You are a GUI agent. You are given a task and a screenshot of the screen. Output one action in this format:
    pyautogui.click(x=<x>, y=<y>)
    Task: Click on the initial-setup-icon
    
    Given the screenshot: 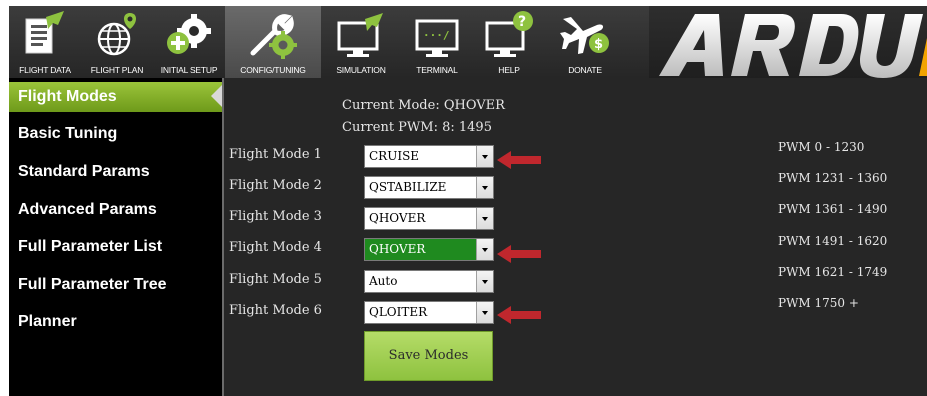 What is the action you would take?
    pyautogui.click(x=189, y=35)
    